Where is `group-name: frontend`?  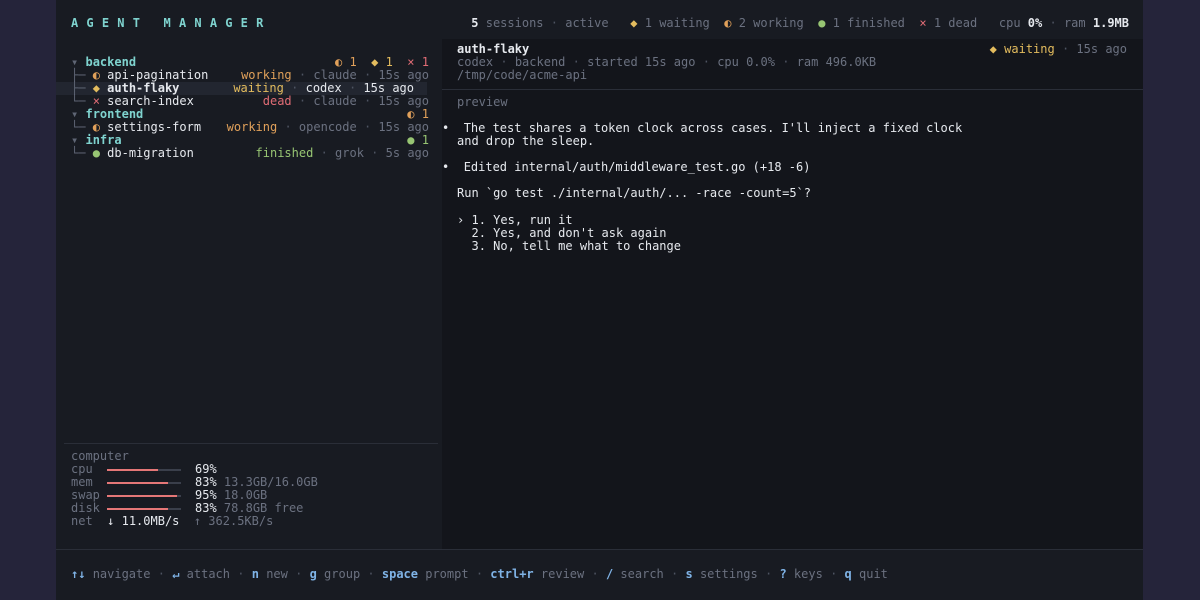
group-name: frontend is located at coordinates (114, 114).